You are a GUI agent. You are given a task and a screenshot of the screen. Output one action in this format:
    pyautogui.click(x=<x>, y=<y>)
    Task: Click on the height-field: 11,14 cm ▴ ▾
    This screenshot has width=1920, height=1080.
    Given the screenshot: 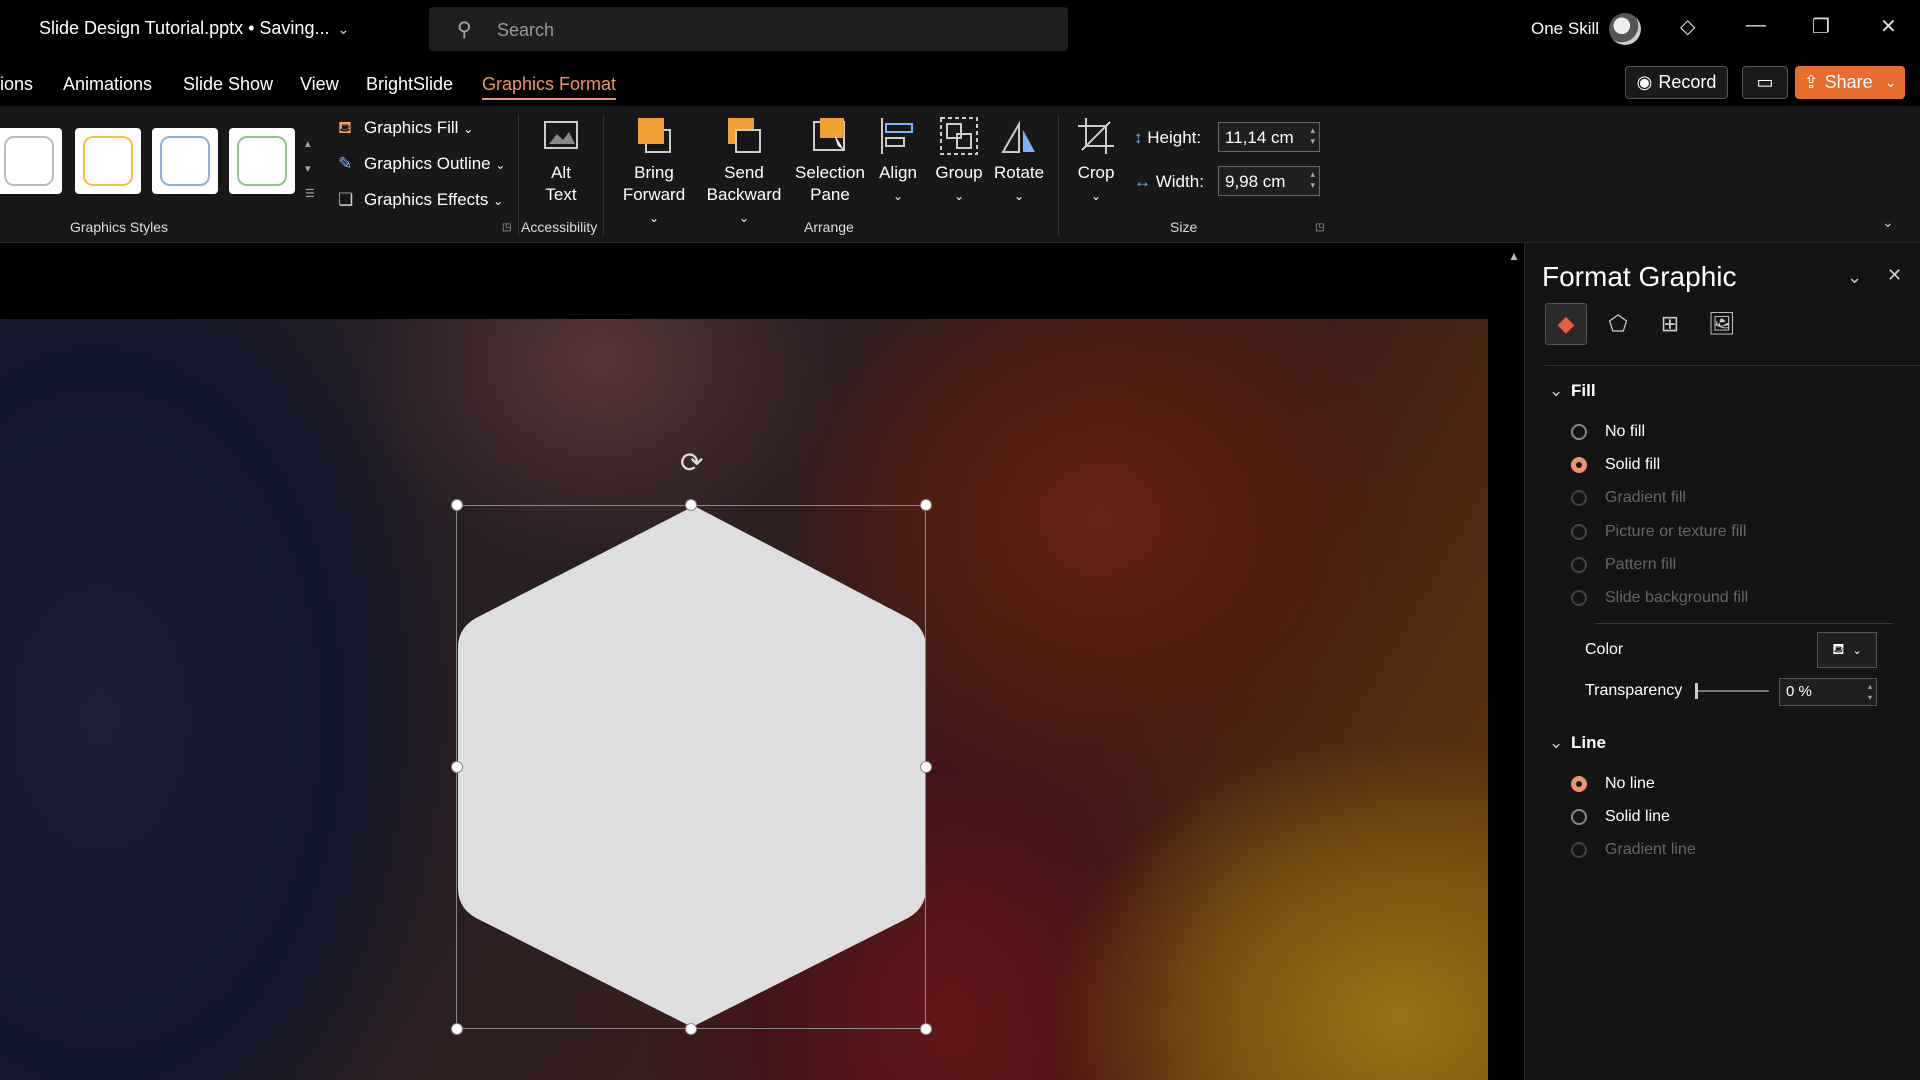 What is the action you would take?
    pyautogui.click(x=1269, y=137)
    